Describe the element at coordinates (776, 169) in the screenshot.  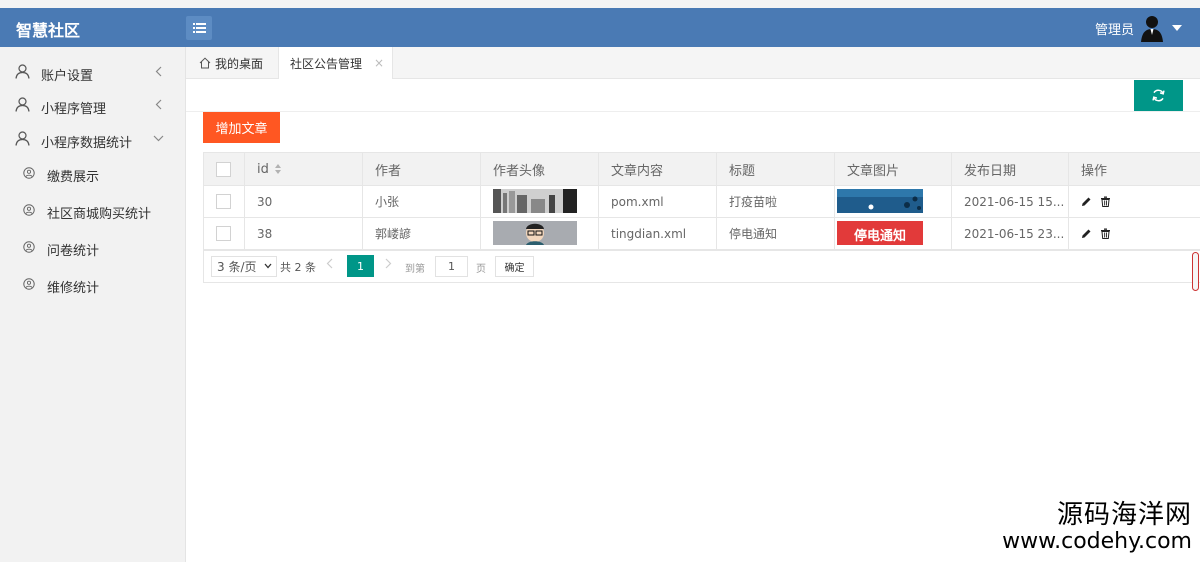
I see `column-header-title: 标题` at that location.